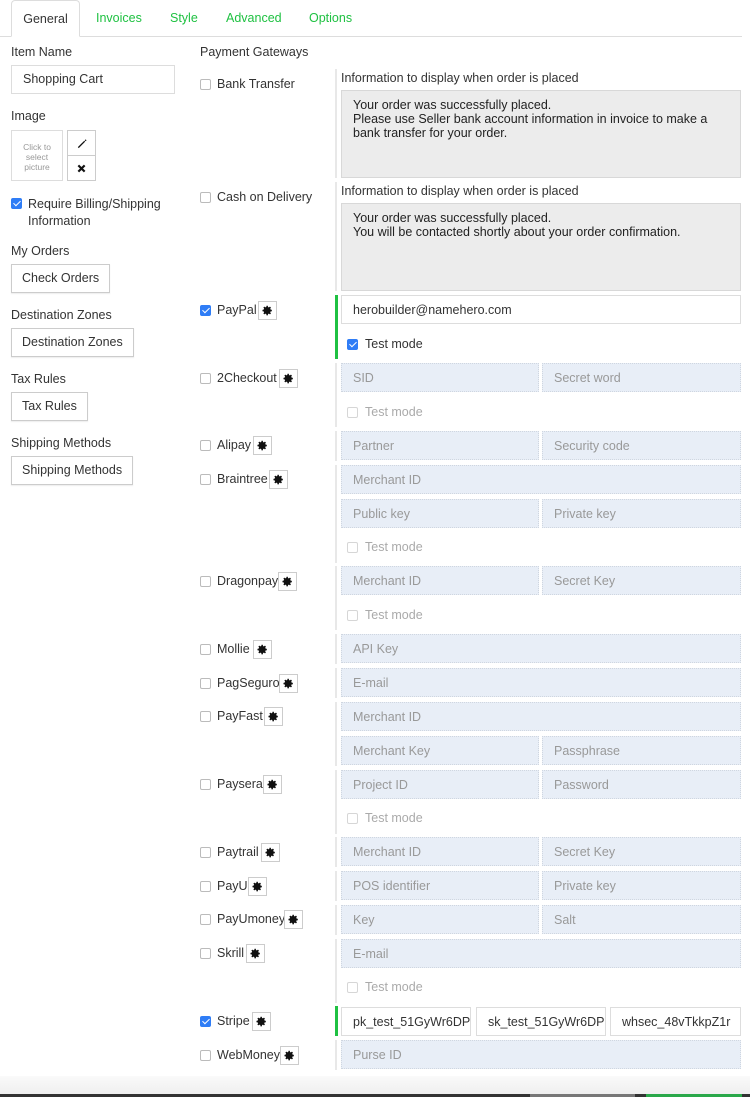 This screenshot has height=1097, width=750. Describe the element at coordinates (440, 445) in the screenshot. I see `gateway-field-alipay: Partner` at that location.